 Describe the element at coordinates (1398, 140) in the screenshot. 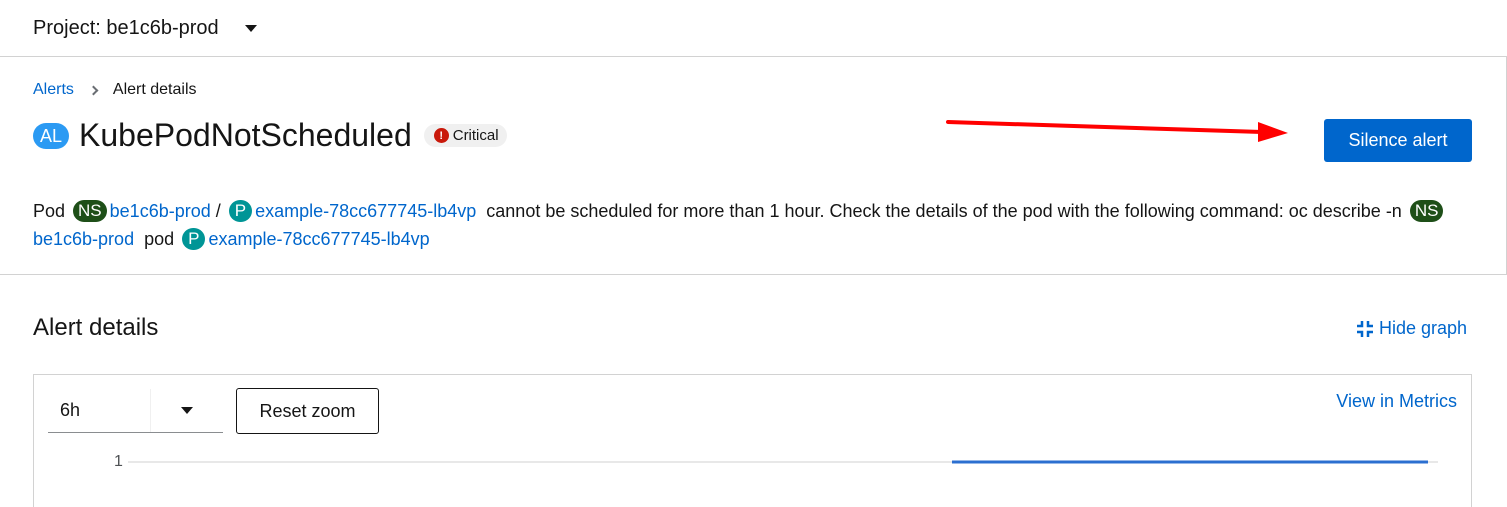

I see `silence-alert-button: Silence alert` at that location.